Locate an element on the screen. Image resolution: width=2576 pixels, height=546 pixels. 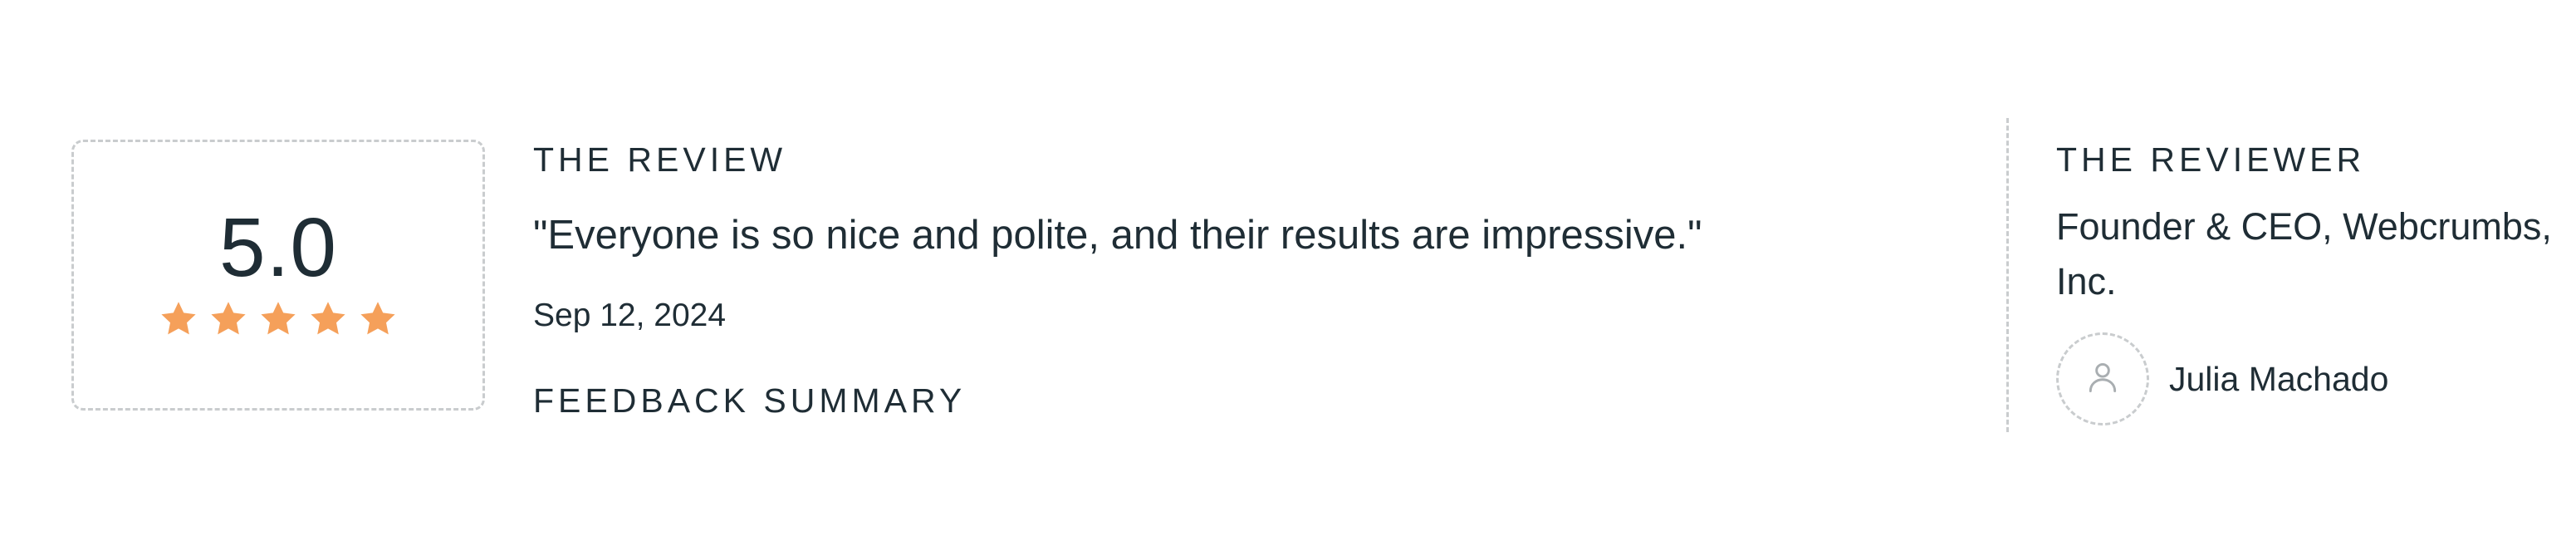
avatar is located at coordinates (2102, 378).